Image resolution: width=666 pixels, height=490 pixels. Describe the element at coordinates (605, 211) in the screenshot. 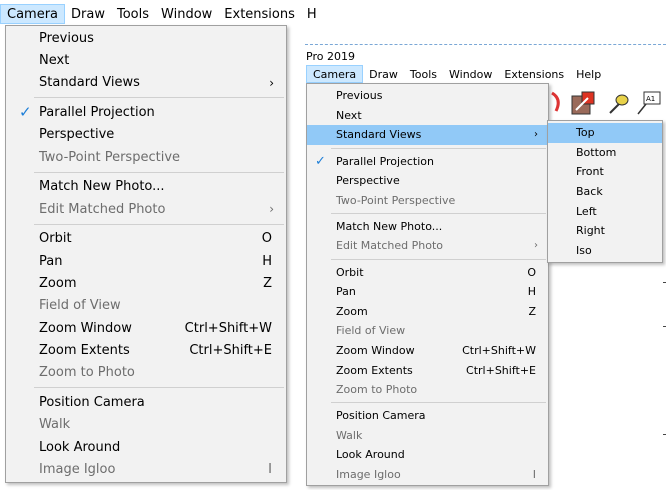

I see `submenu-item-left: Left` at that location.